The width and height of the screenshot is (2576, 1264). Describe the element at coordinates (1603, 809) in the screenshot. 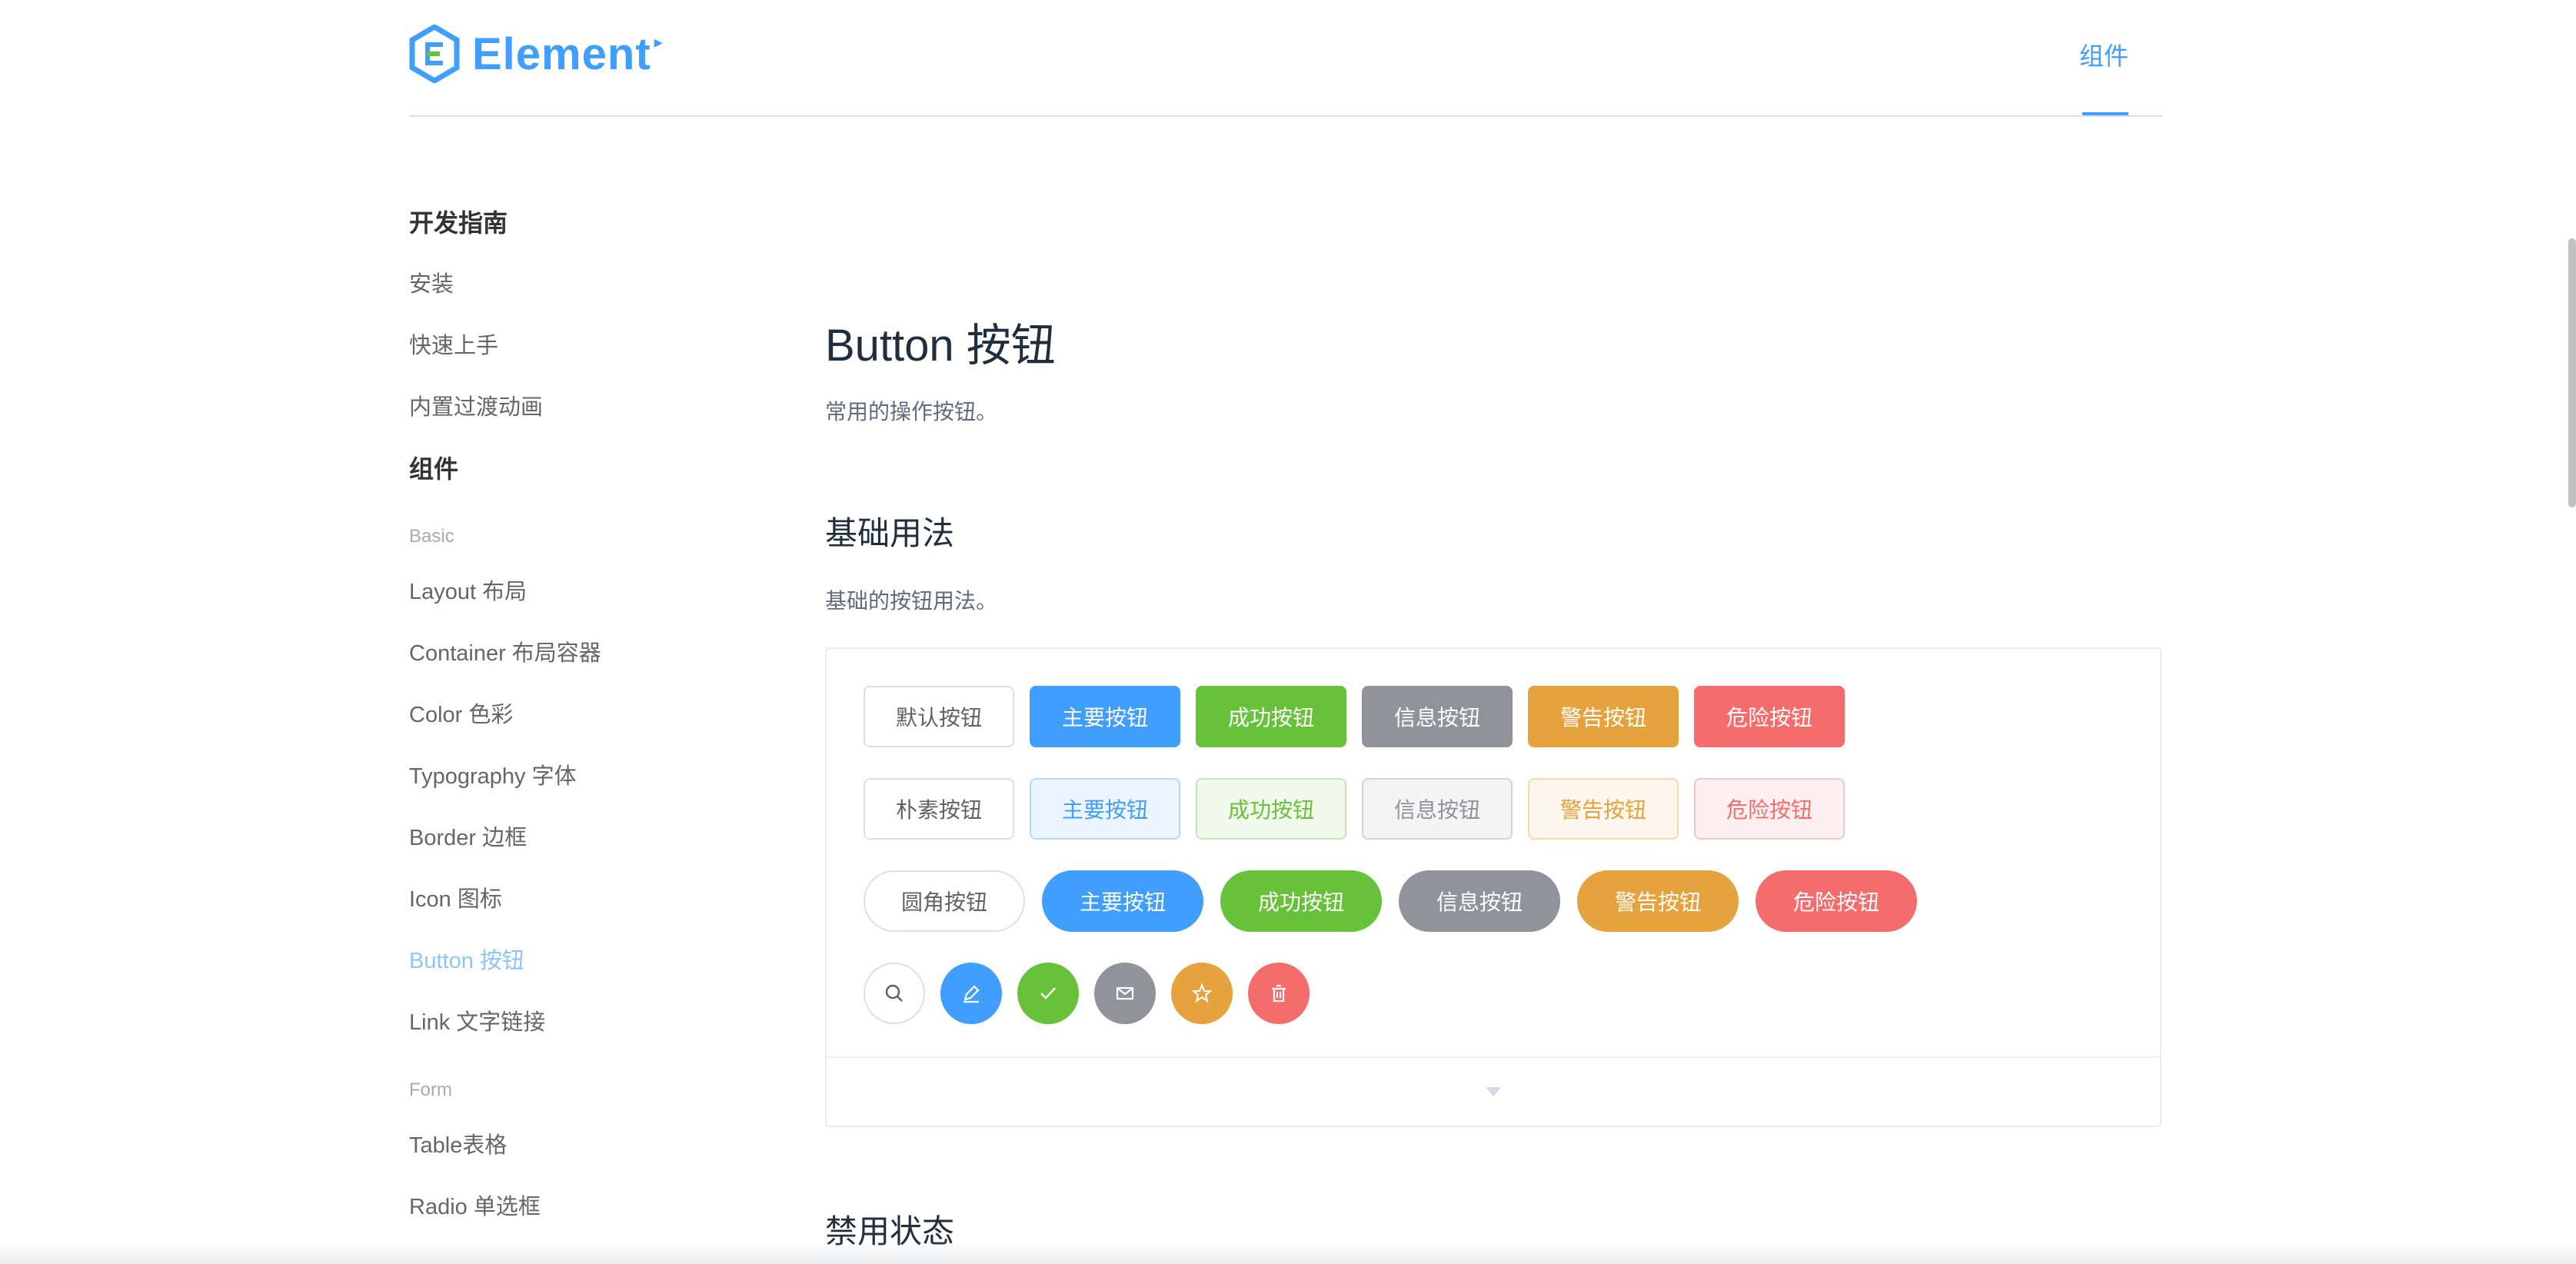

I see `plain-warning-button: 警告按钮` at that location.